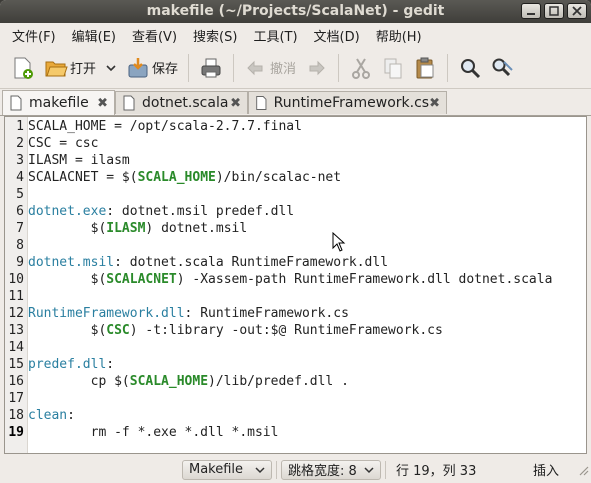 The height and width of the screenshot is (483, 591). What do you see at coordinates (295, 11) in the screenshot?
I see `title-bar: makefile (~/Projects/ScalaNet) - gedit` at bounding box center [295, 11].